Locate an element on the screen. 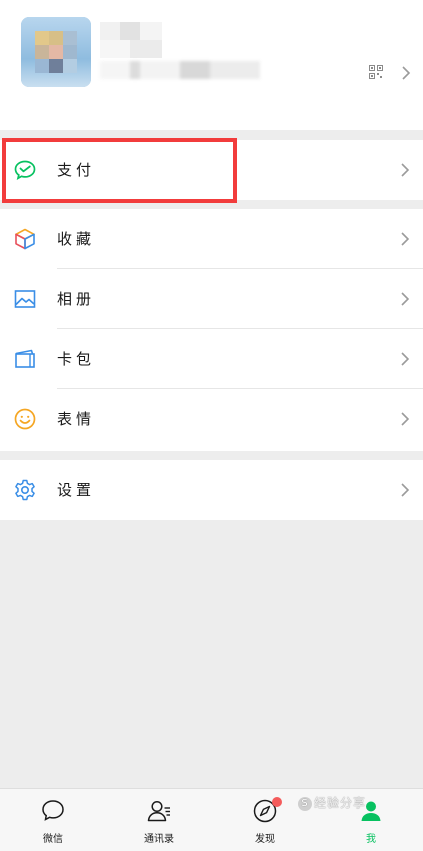  menu-item-stickers: 表情 is located at coordinates (211, 419).